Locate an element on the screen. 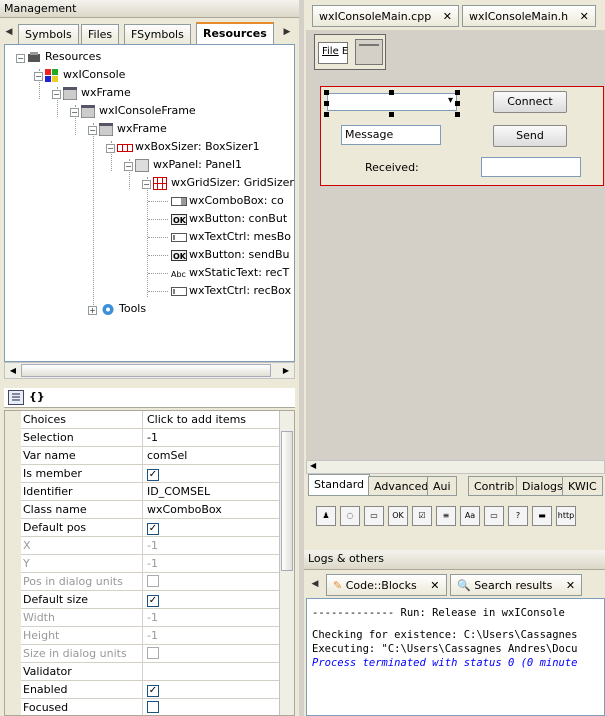 This screenshot has height=716, width=605. tree-node-boxsizer: wxBoxSizer: BoxSizer1 is located at coordinates (188, 146).